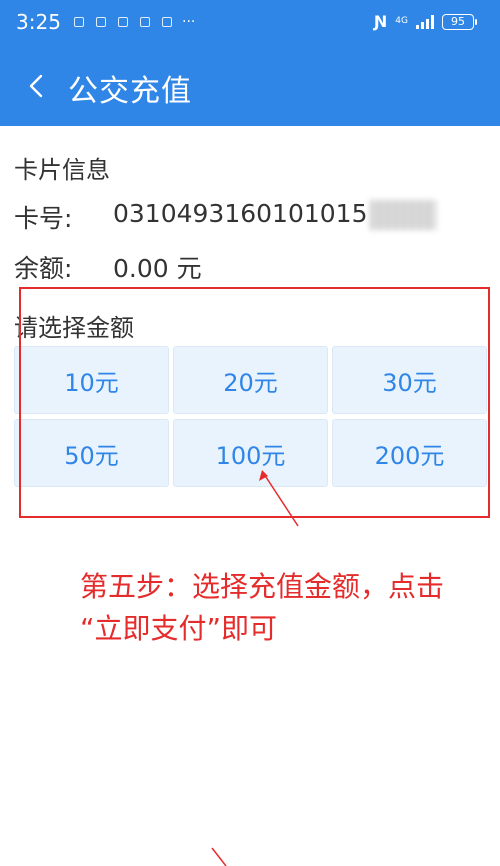 Image resolution: width=500 pixels, height=866 pixels. Describe the element at coordinates (179, 628) in the screenshot. I see `annotation-line-2: “立即支付”即可` at that location.